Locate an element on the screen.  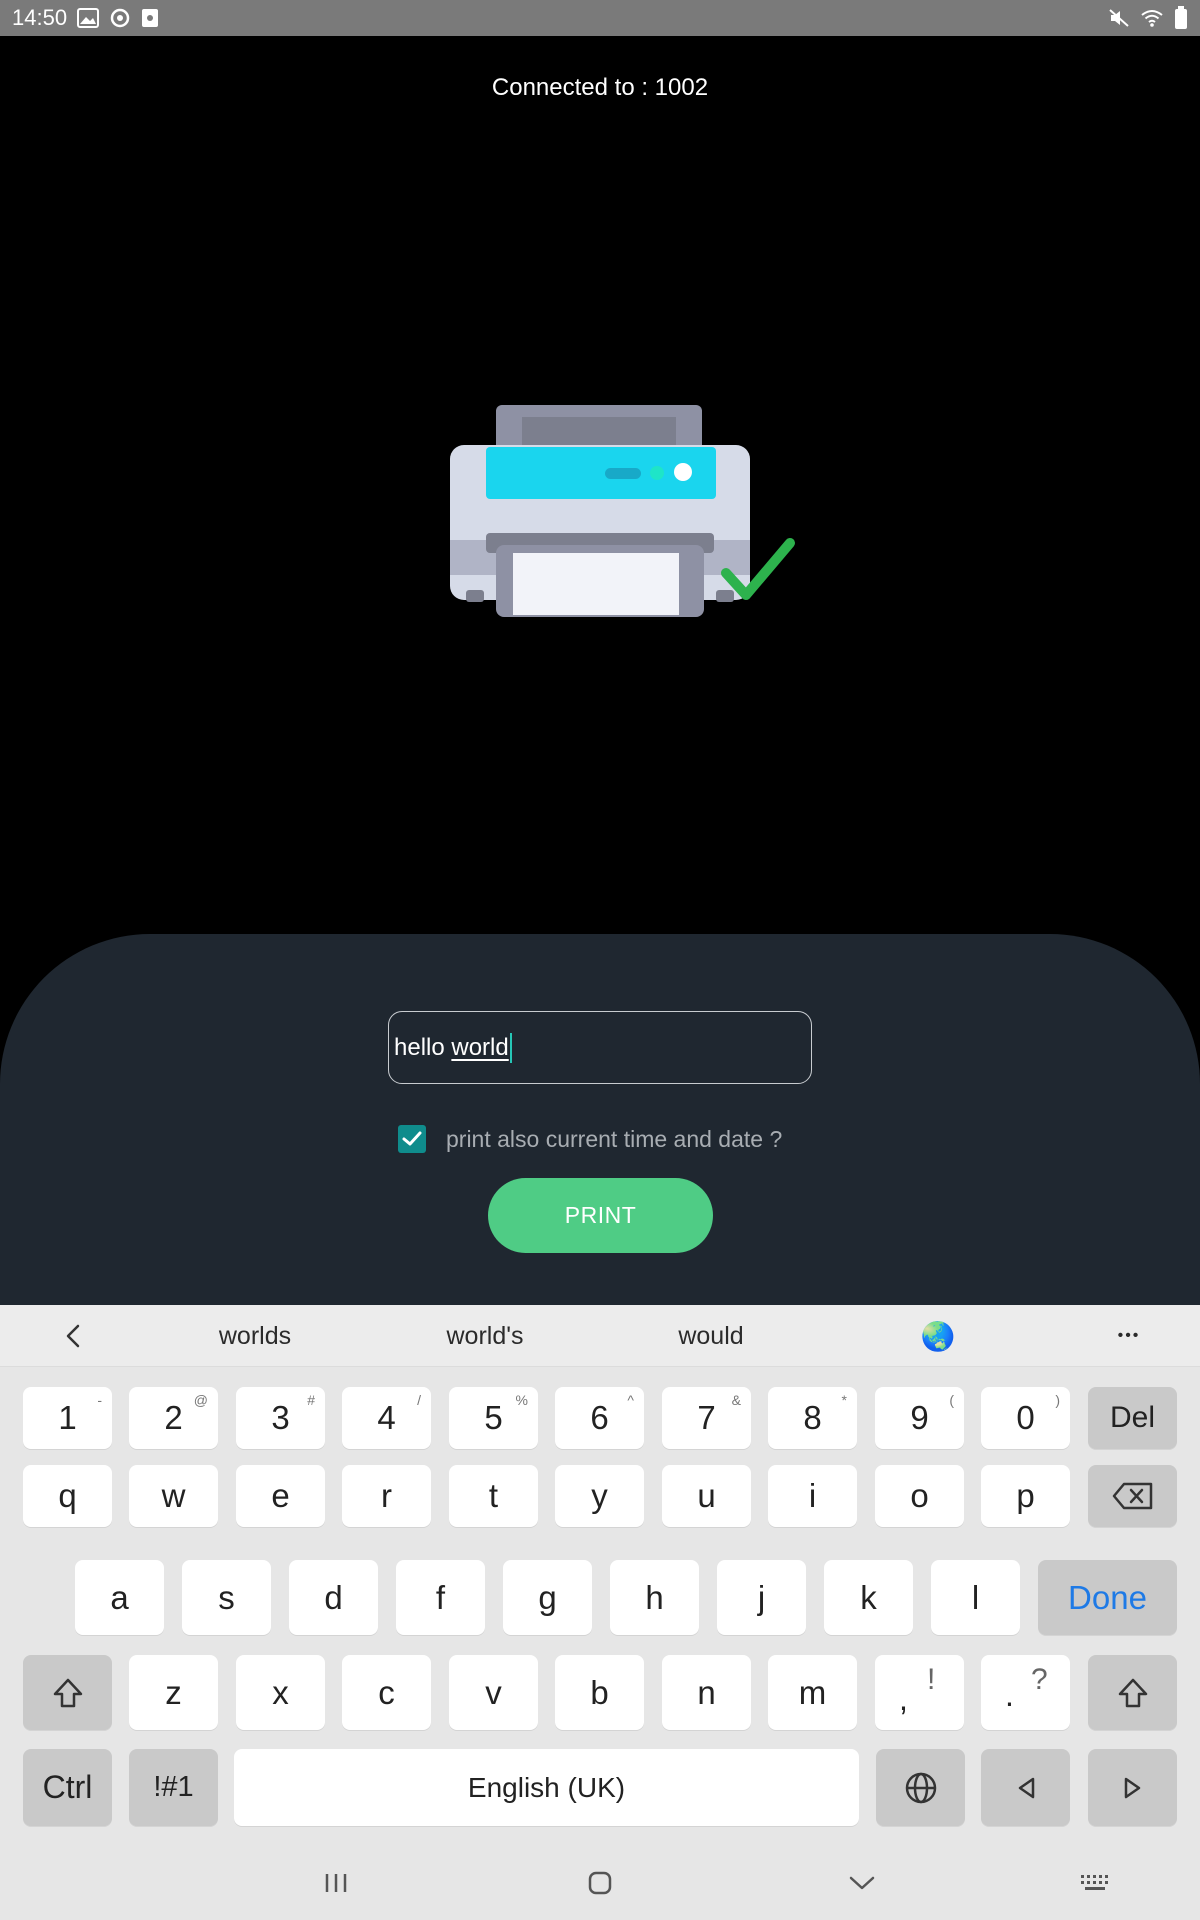
language-key is located at coordinates (920, 1787).